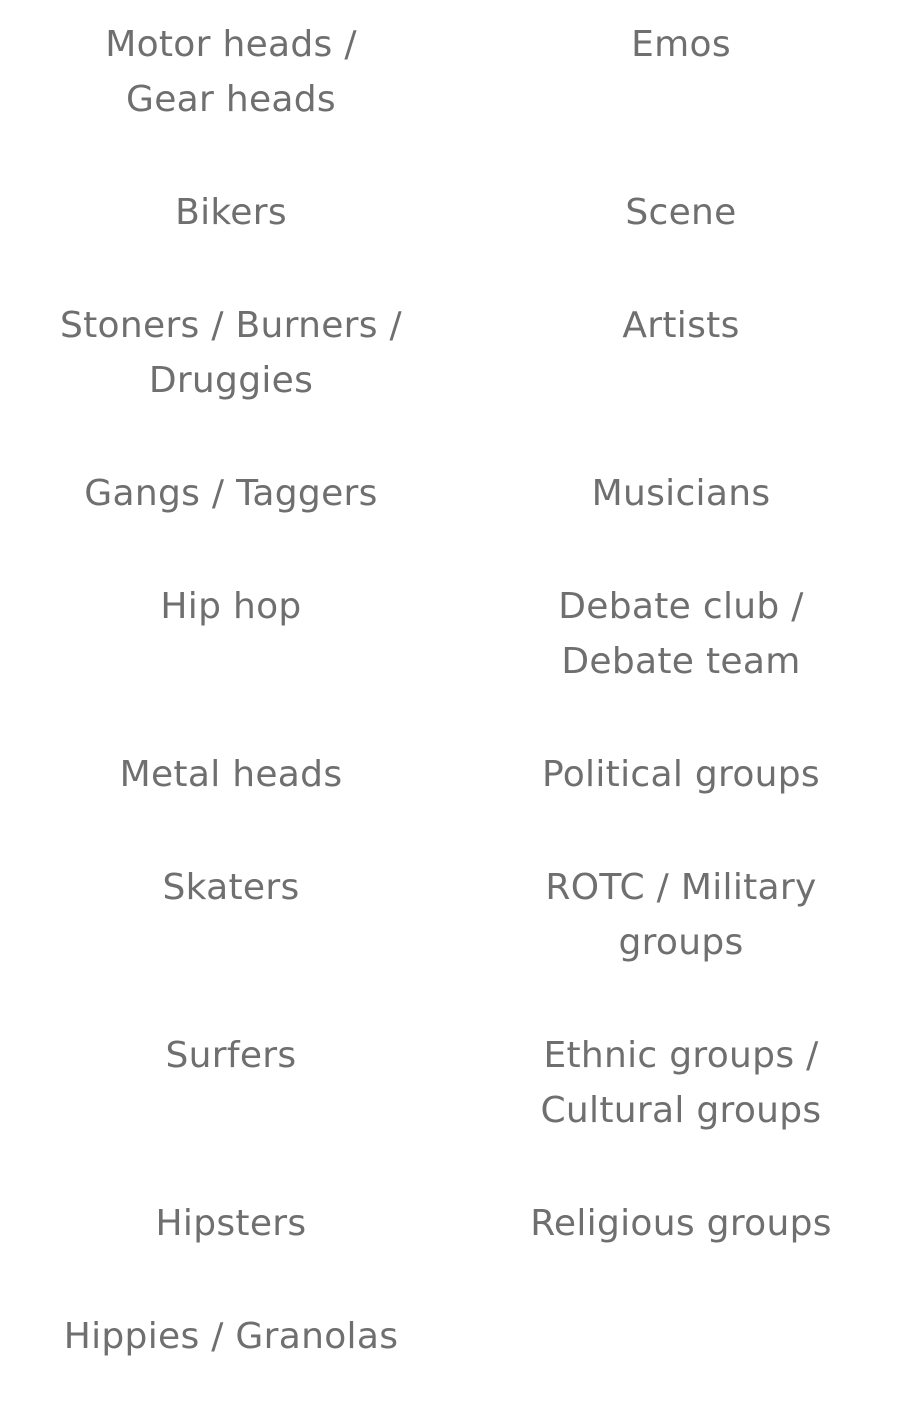 Image resolution: width=908 pixels, height=1422 pixels. What do you see at coordinates (681, 212) in the screenshot?
I see `option-scene: Scene` at bounding box center [681, 212].